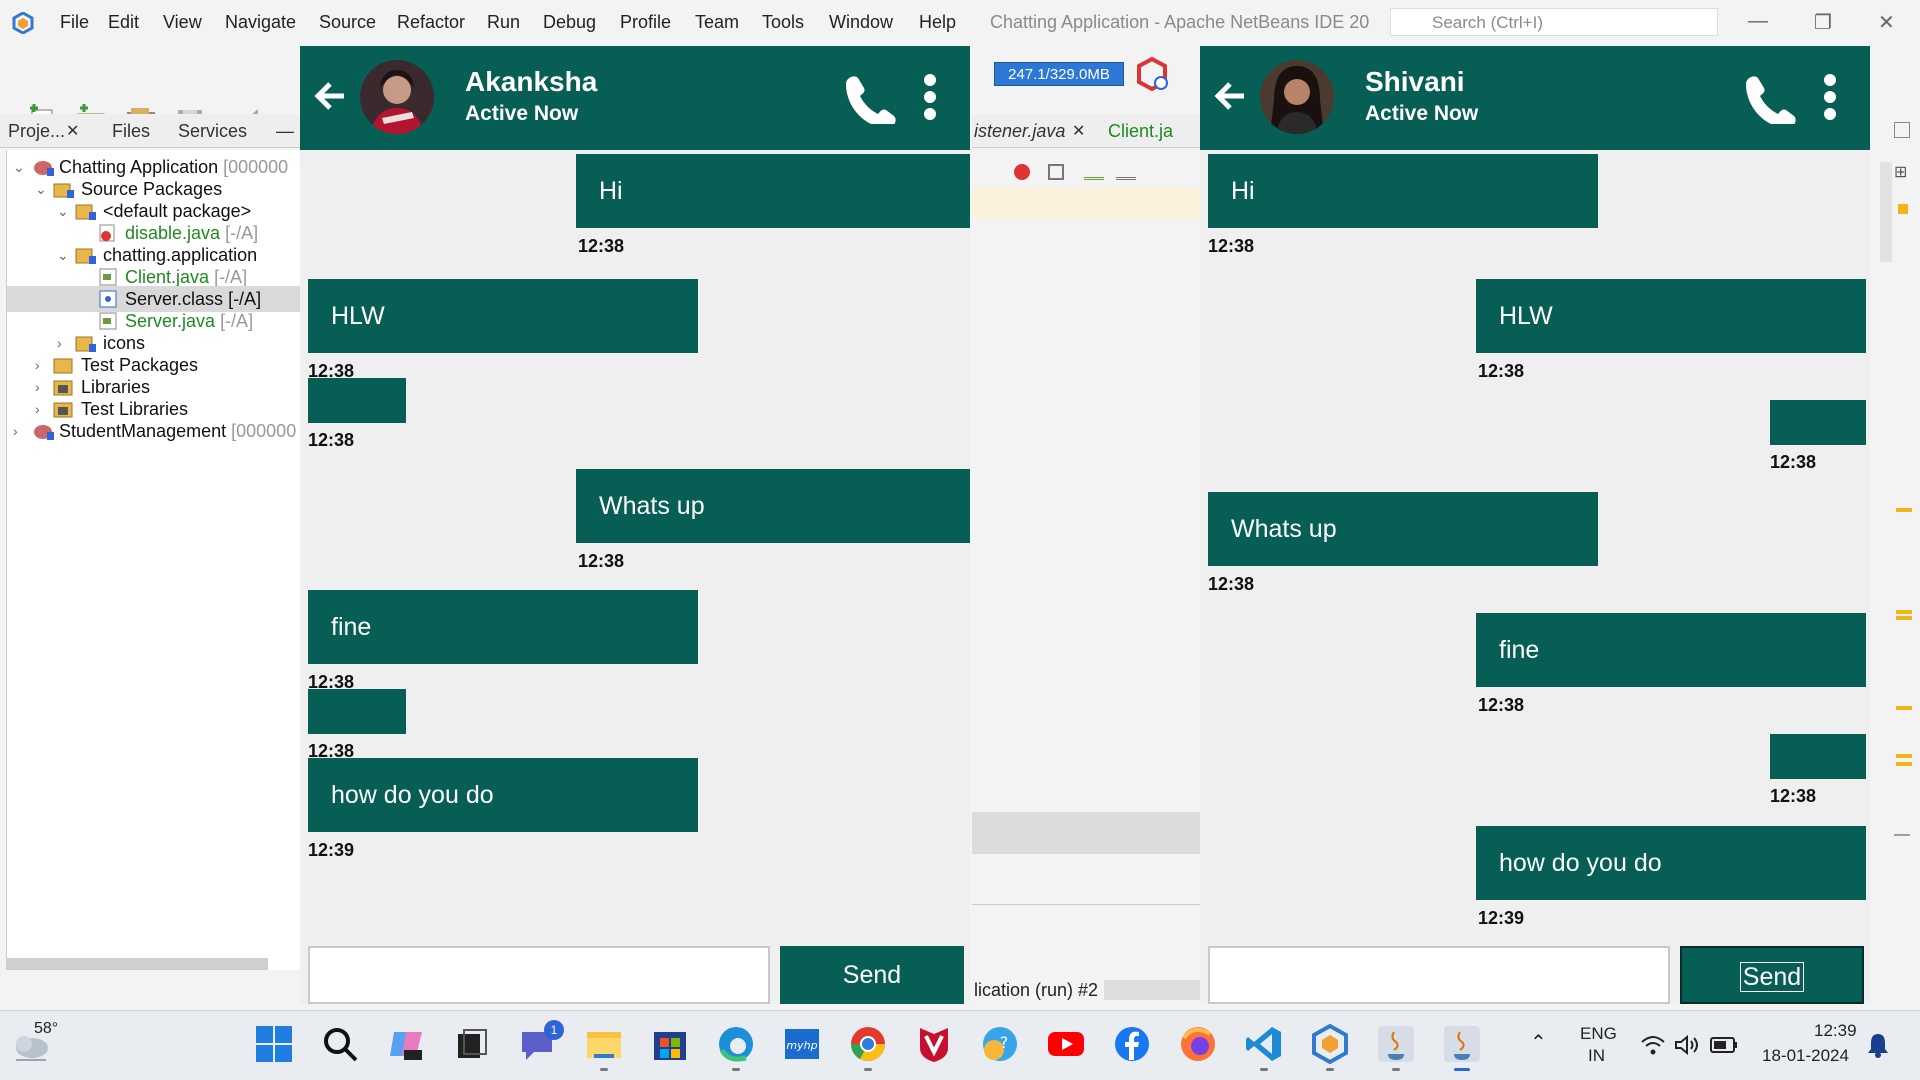 The image size is (1920, 1080). Describe the element at coordinates (503, 22) in the screenshot. I see `menu-run: Run` at that location.